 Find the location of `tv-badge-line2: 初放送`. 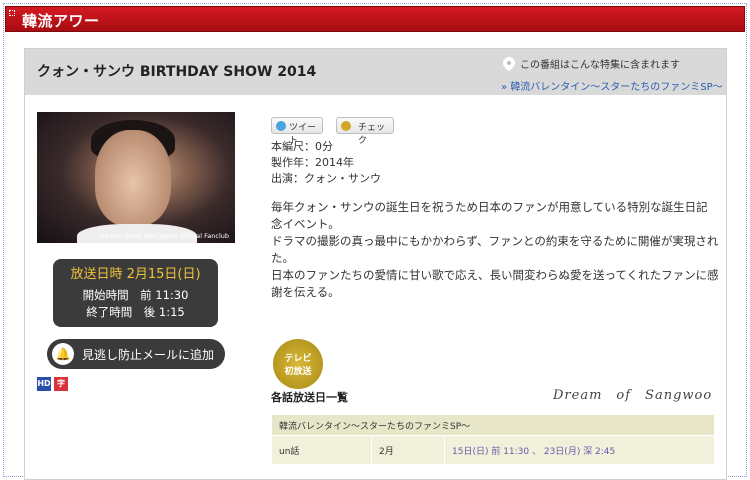

tv-badge-line2: 初放送 is located at coordinates (298, 372).